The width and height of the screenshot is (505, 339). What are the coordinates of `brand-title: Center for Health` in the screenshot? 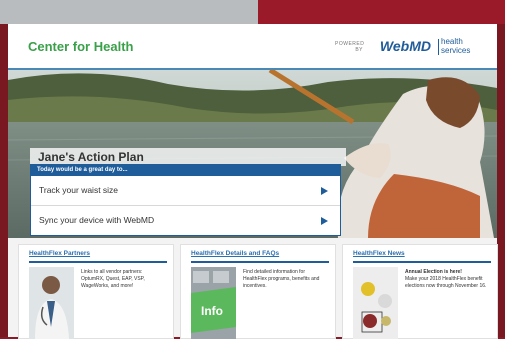 It's located at (80, 46).